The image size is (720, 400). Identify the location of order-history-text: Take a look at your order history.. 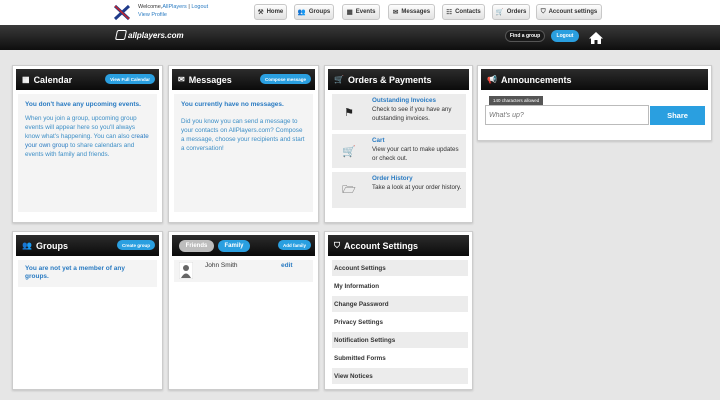
(417, 187).